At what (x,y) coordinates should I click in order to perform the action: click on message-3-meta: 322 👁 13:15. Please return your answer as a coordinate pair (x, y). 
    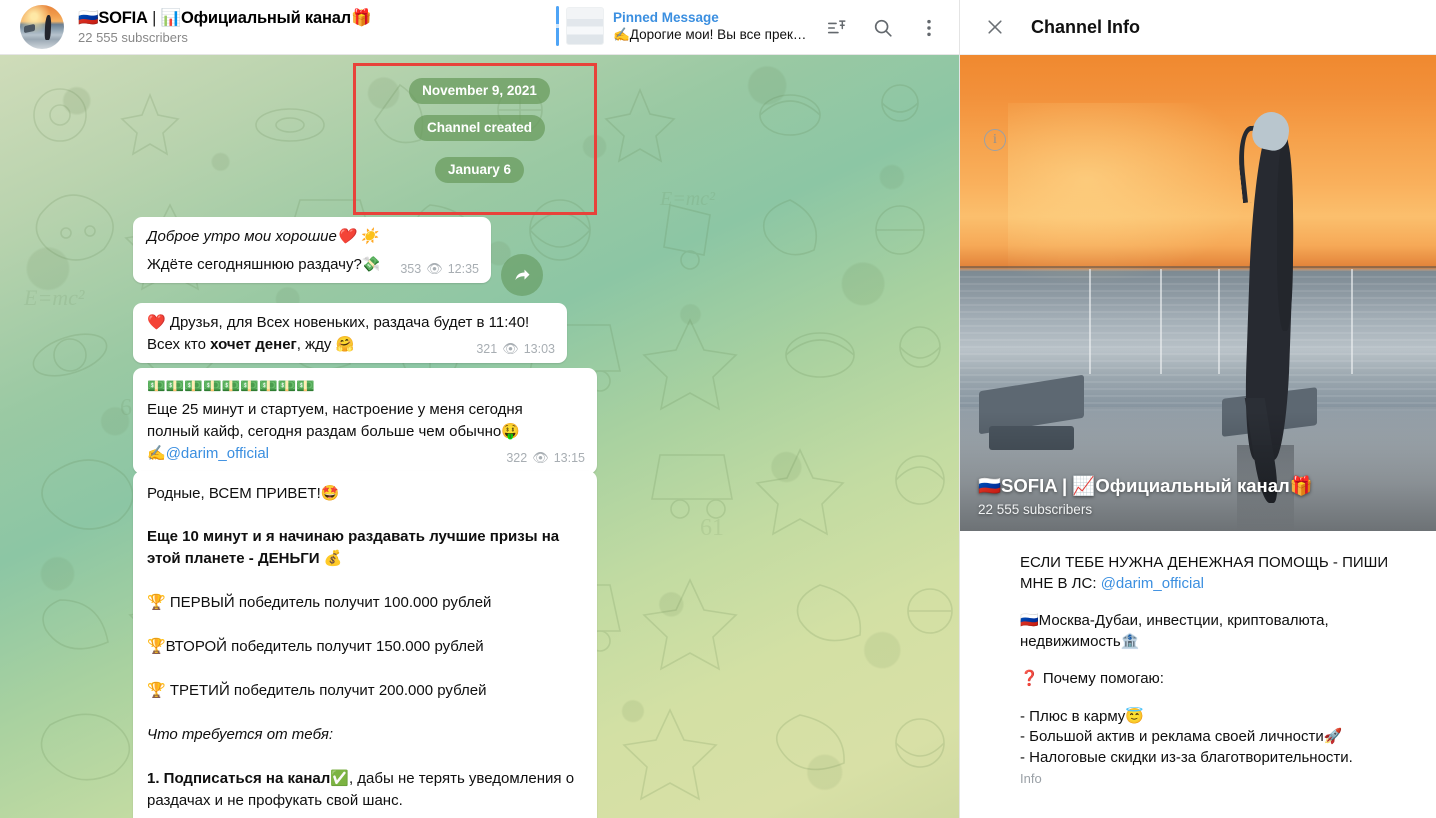
    Looking at the image, I should click on (545, 458).